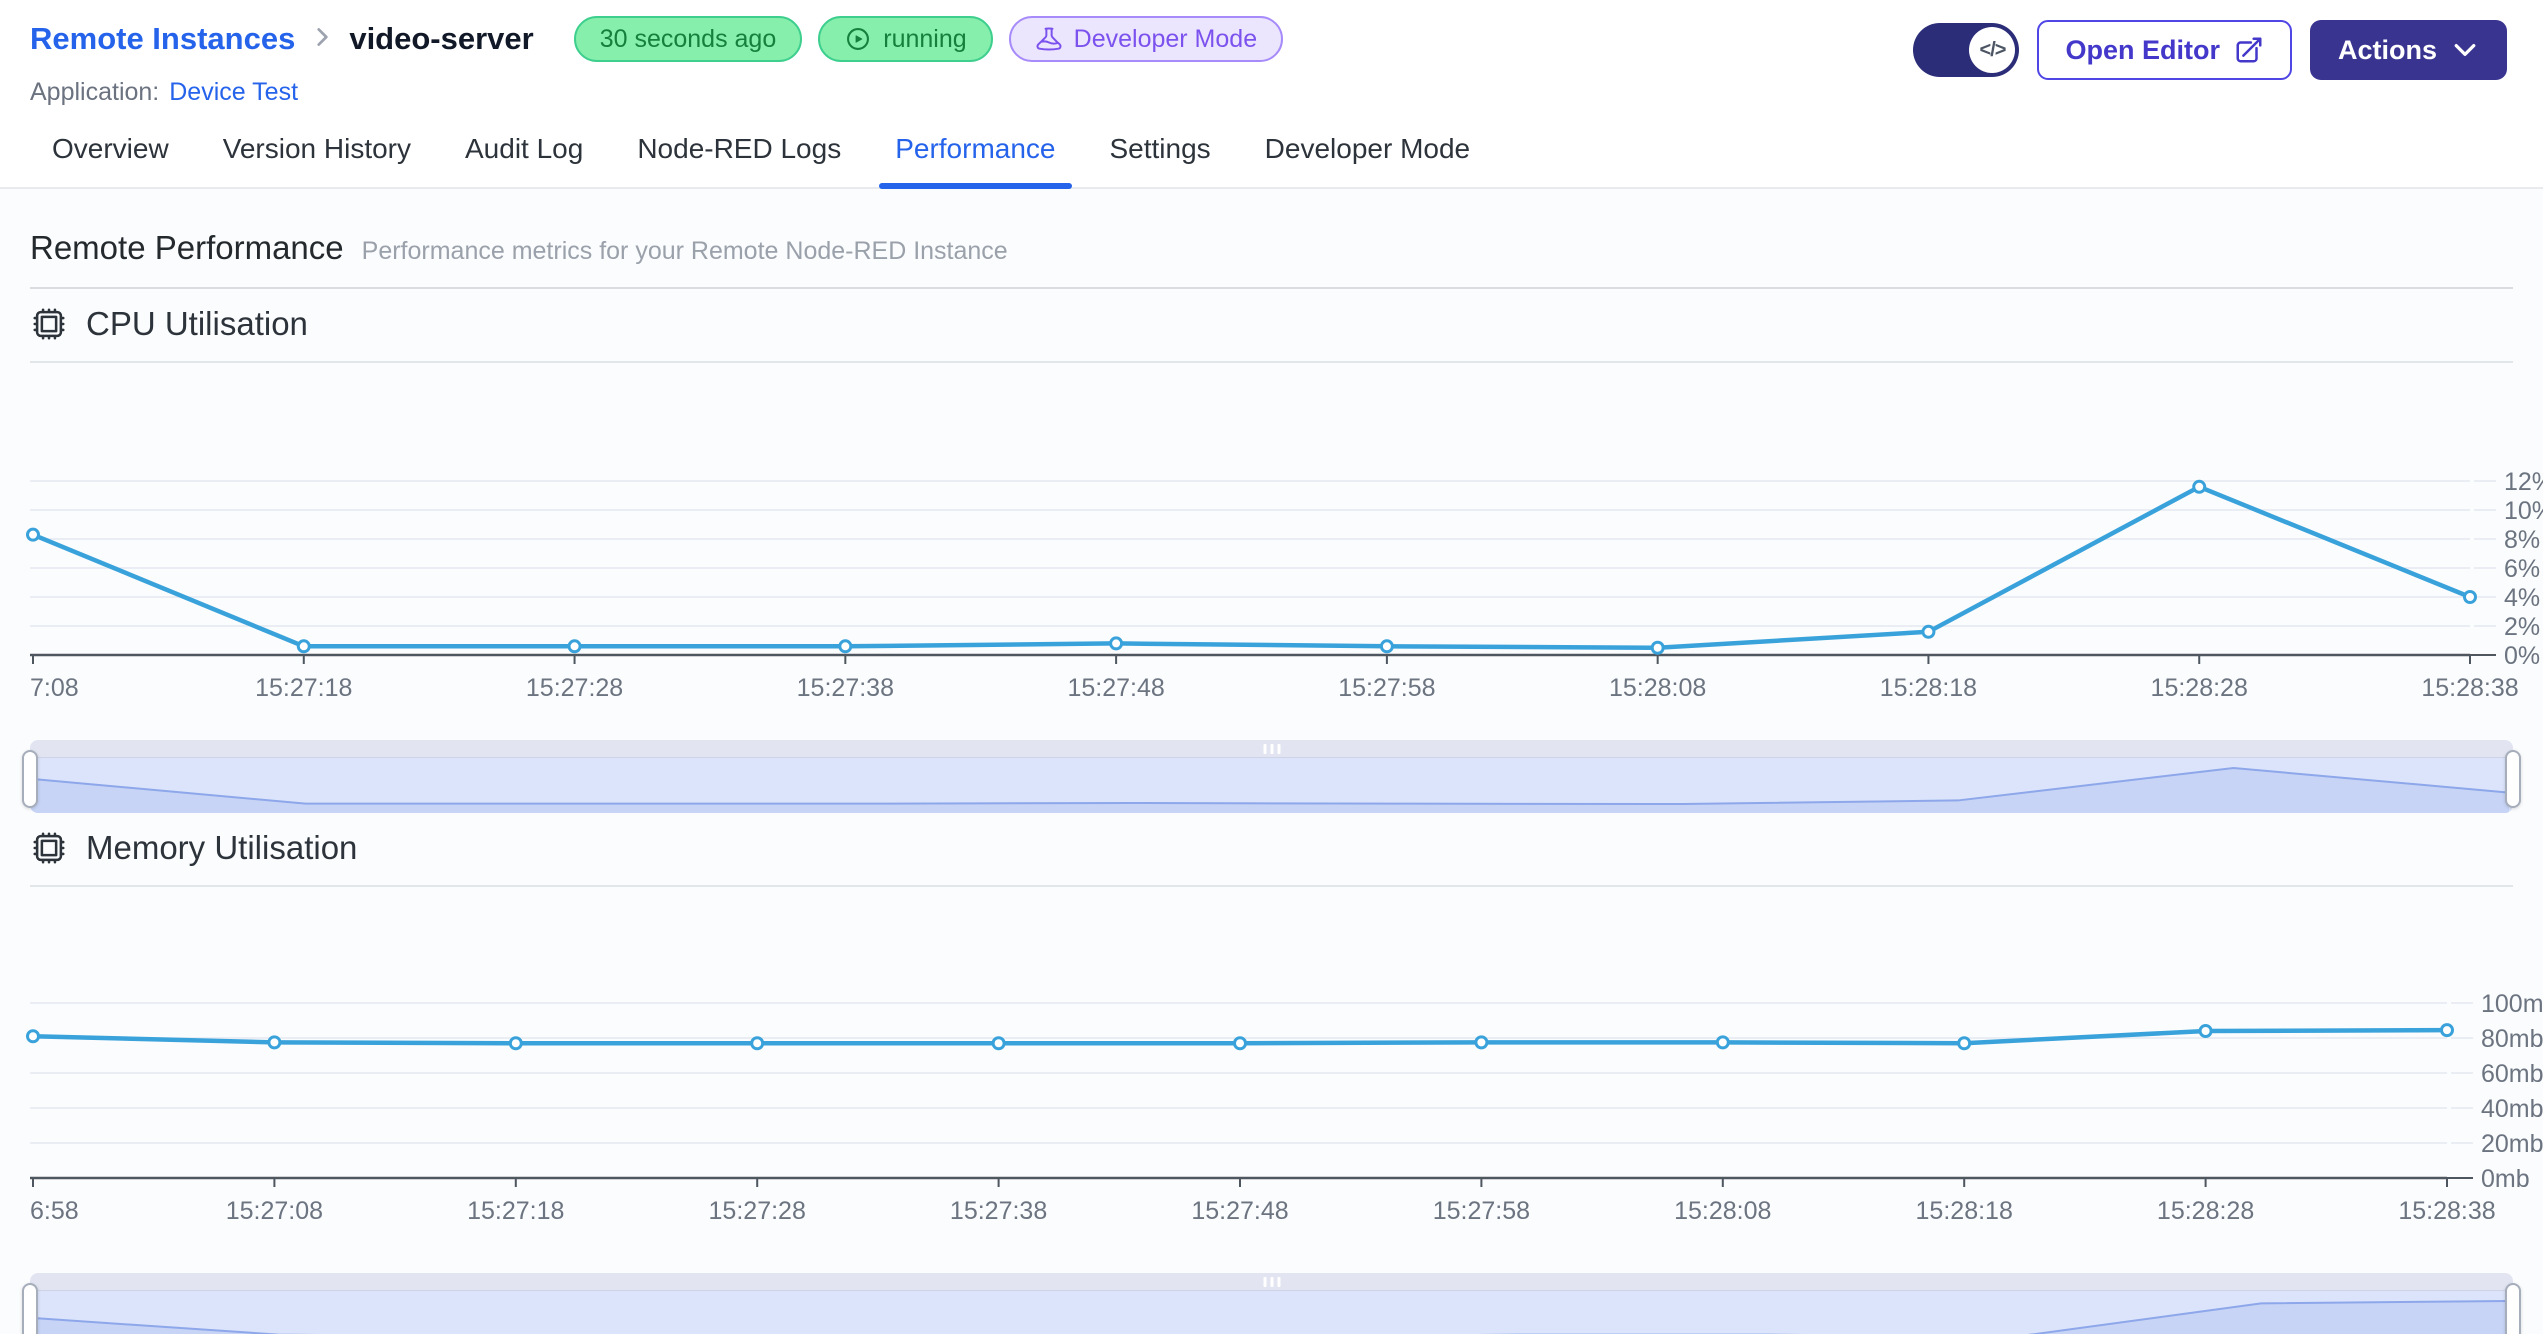 The image size is (2543, 1334). I want to click on application-link: Device Test, so click(233, 92).